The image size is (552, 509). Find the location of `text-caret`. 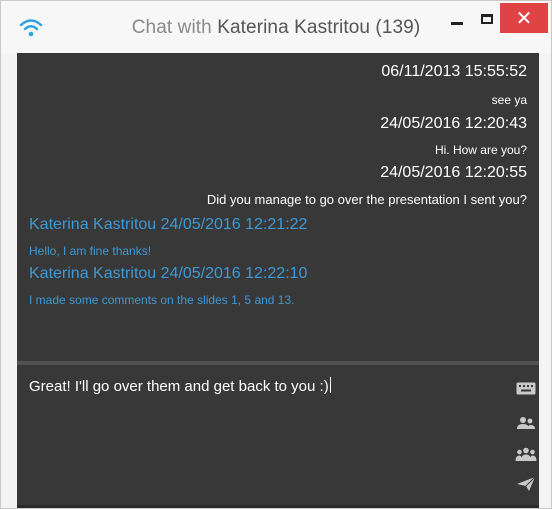

text-caret is located at coordinates (330, 385).